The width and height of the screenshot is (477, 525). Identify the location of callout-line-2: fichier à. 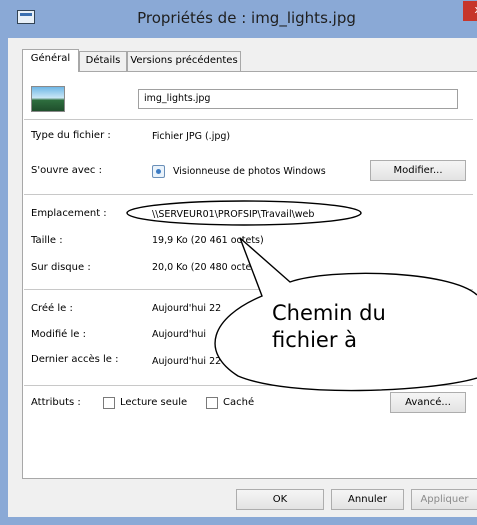
(315, 340).